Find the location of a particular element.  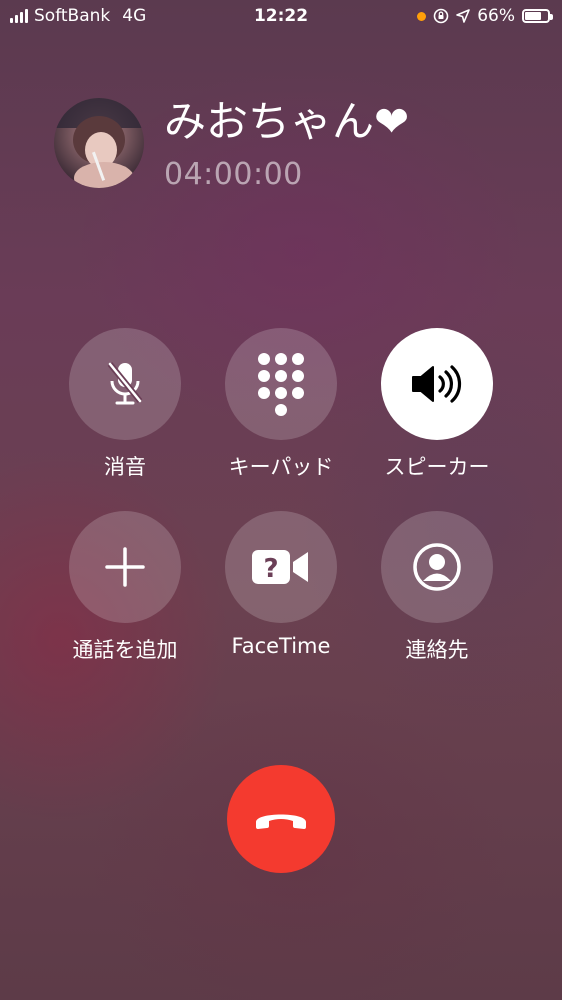

facetime-label: FaceTime is located at coordinates (281, 646).